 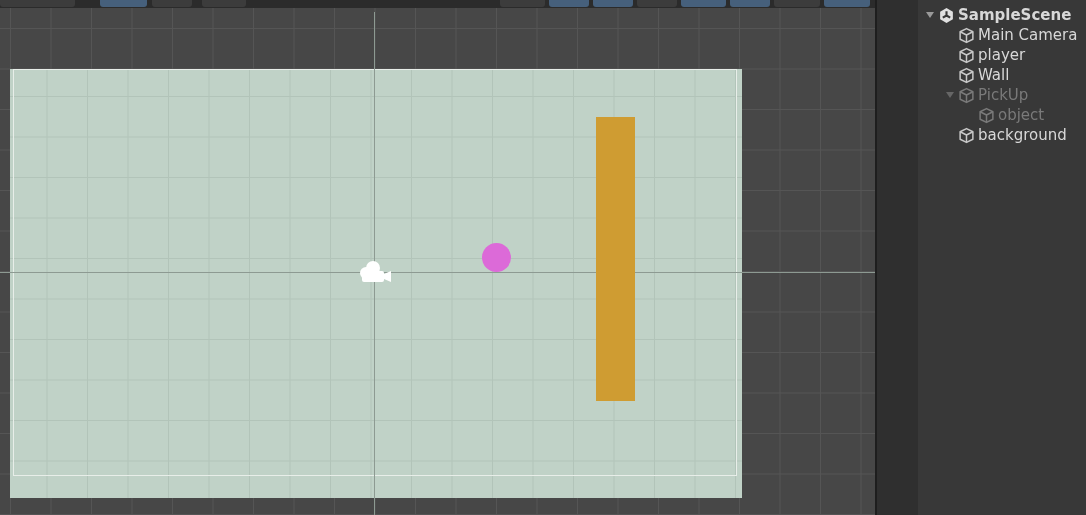 What do you see at coordinates (1002, 55) in the screenshot?
I see `hierarchy-item: player` at bounding box center [1002, 55].